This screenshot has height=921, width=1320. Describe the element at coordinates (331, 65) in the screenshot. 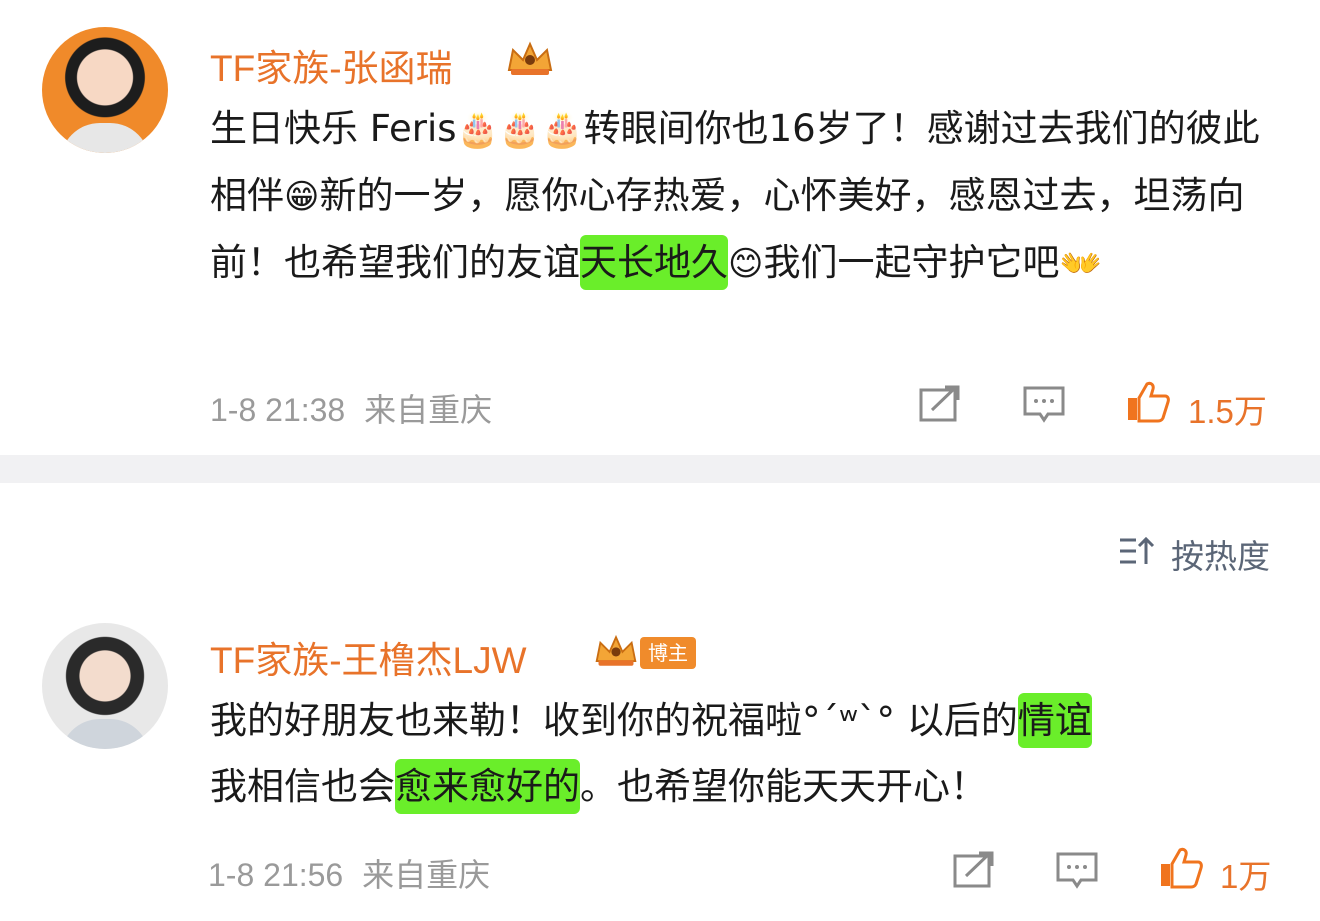

I see `comment-author: TF家族-张函瑞` at that location.